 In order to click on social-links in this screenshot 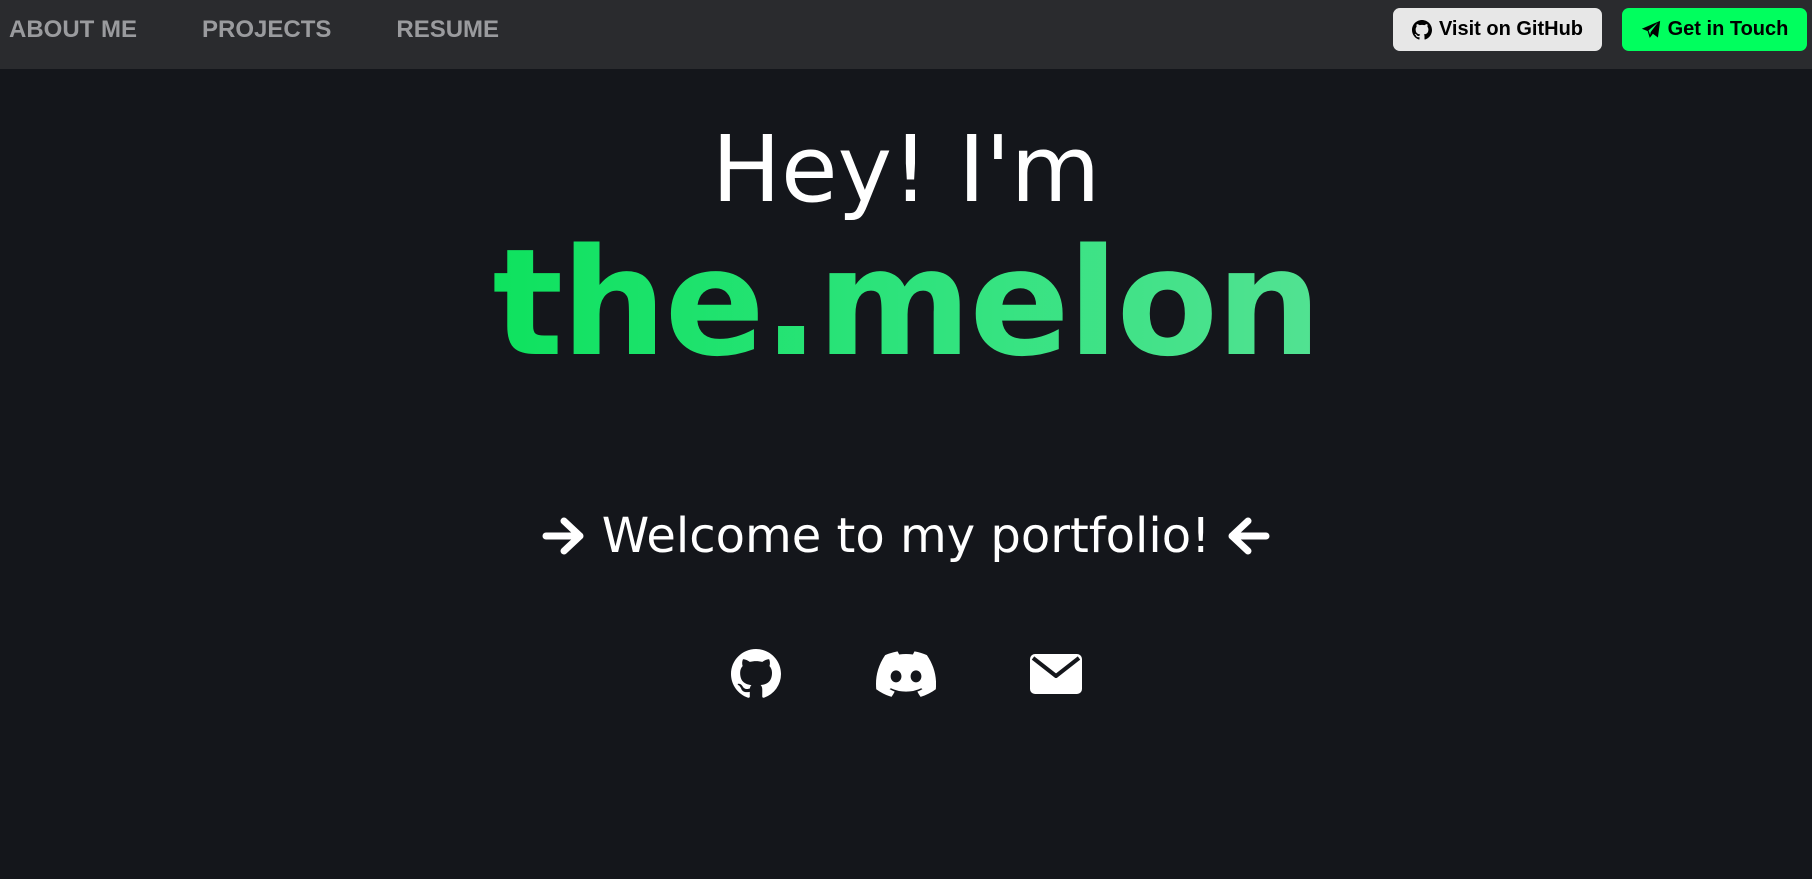, I will do `click(906, 674)`.